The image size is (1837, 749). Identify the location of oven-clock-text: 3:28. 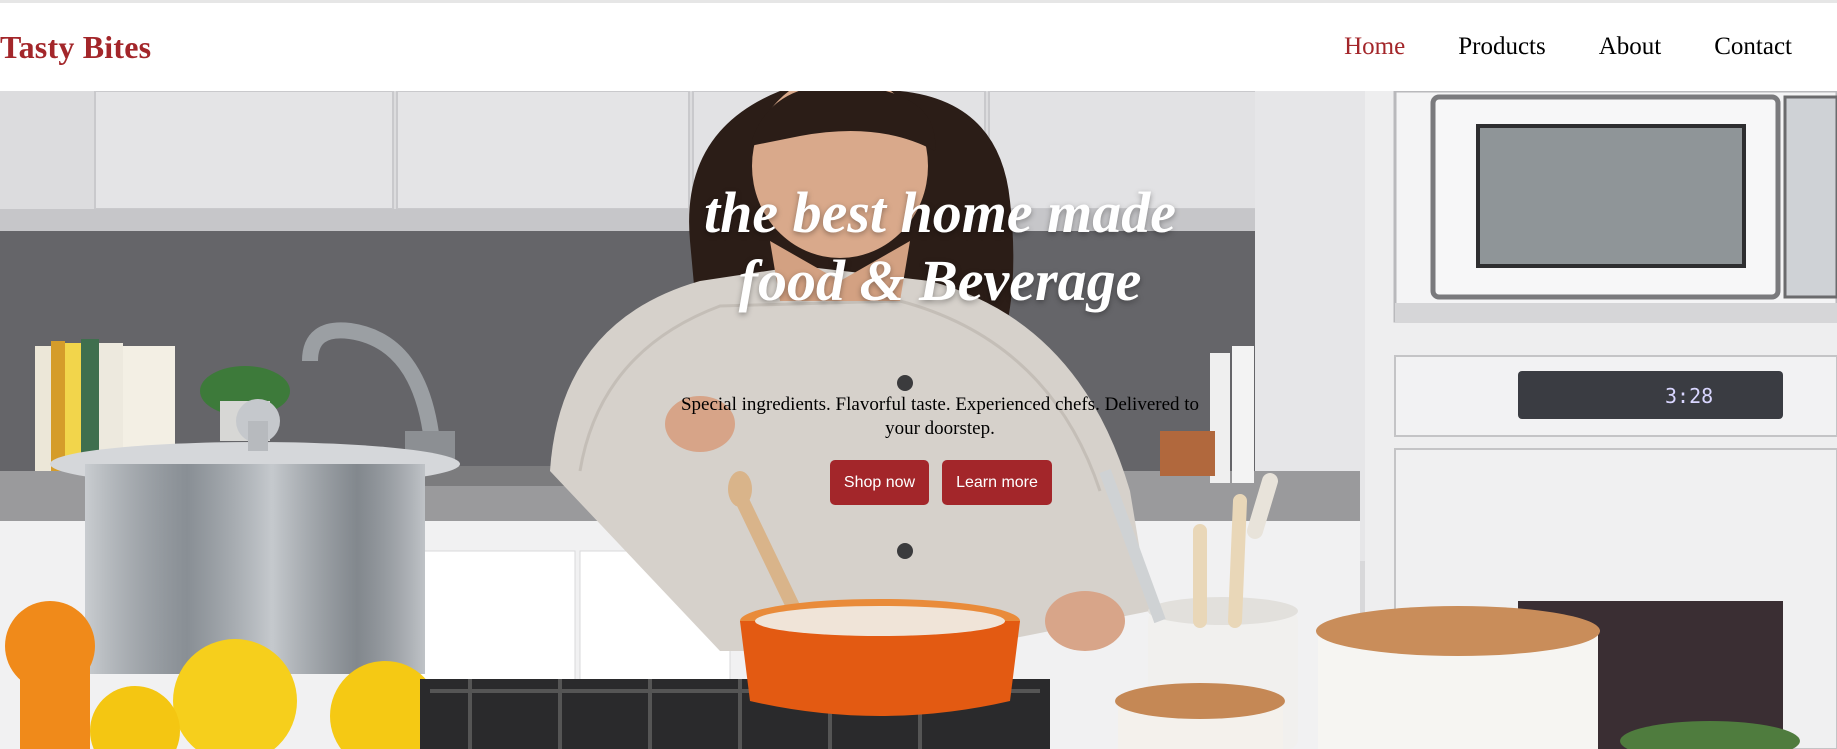
(1689, 396).